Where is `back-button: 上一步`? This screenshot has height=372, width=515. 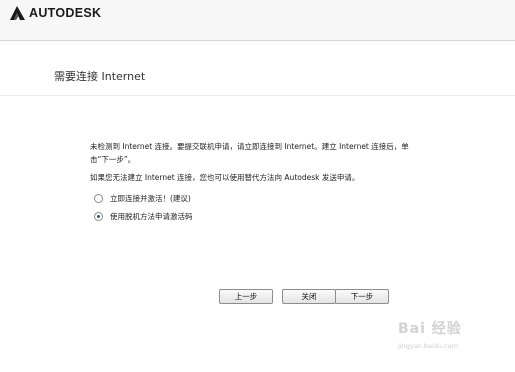 back-button: 上一步 is located at coordinates (246, 296).